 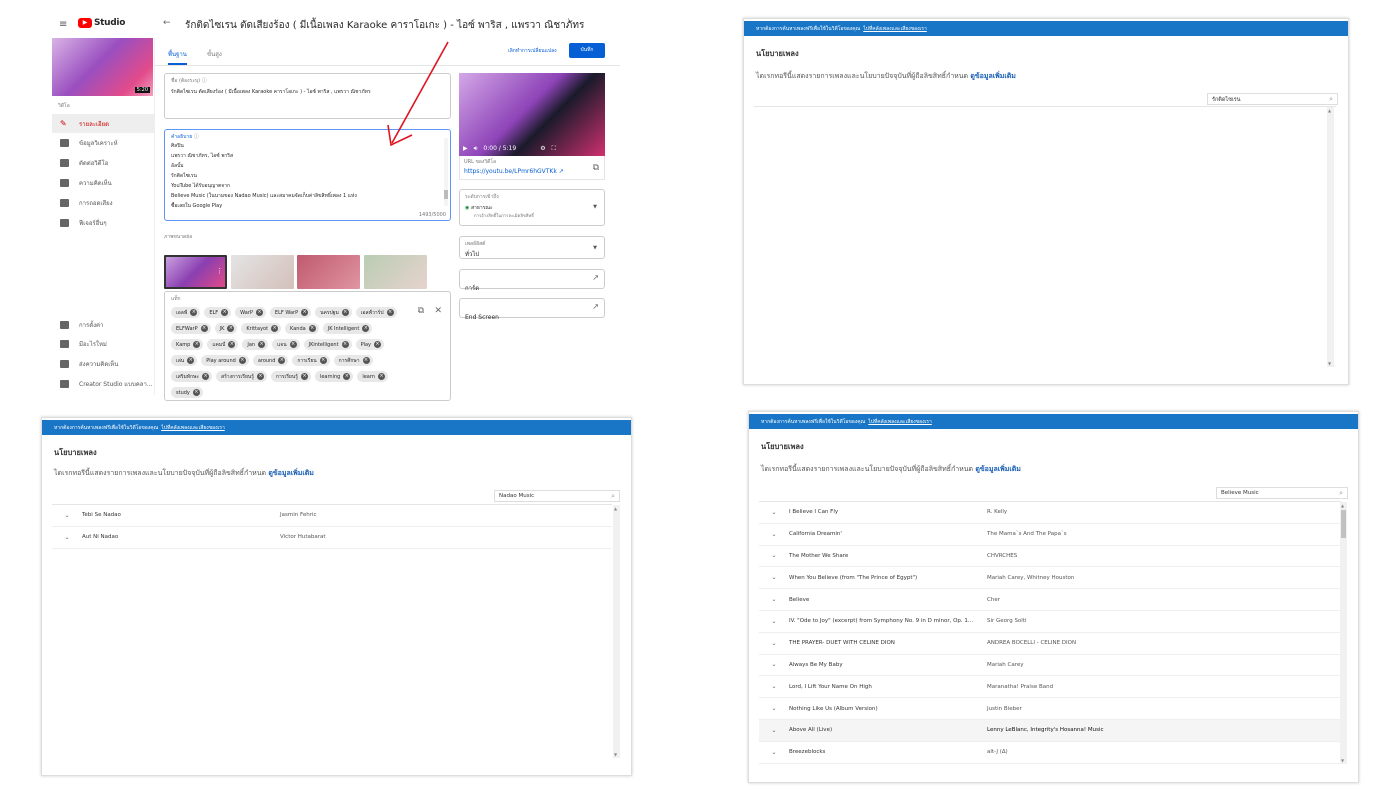 I want to click on song-title: Believe, so click(x=799, y=599).